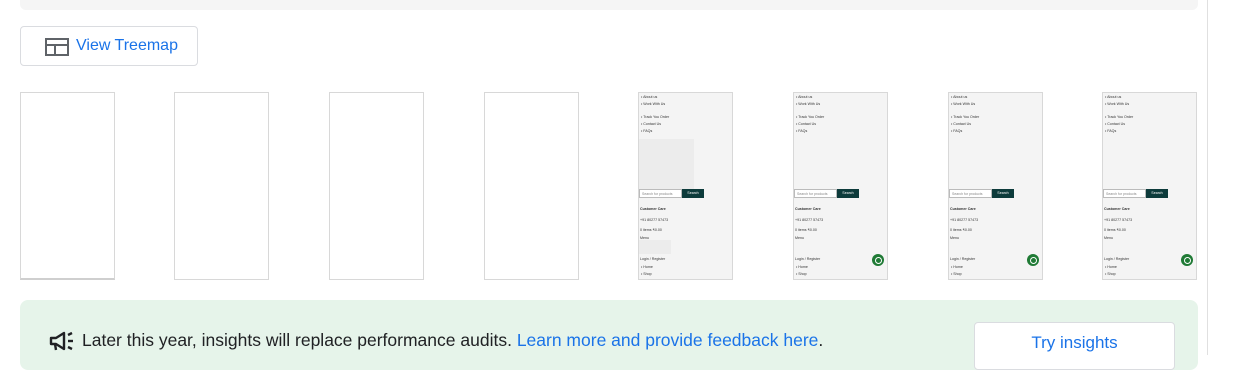  I want to click on view-treemap-label: View Treemap, so click(127, 45).